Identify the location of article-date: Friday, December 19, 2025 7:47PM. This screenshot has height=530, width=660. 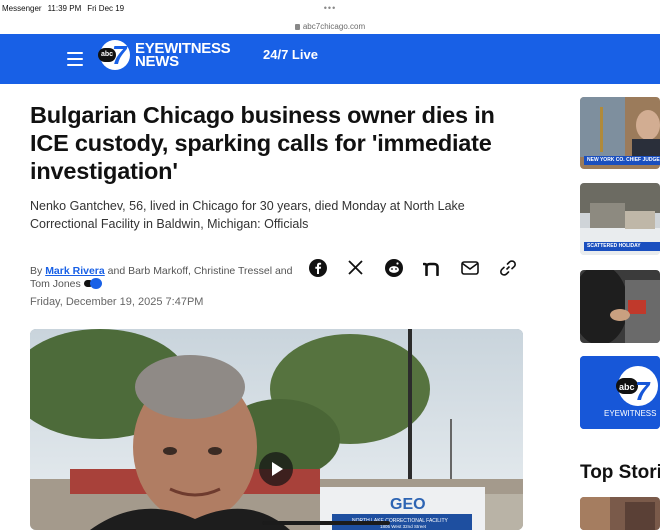
(117, 302).